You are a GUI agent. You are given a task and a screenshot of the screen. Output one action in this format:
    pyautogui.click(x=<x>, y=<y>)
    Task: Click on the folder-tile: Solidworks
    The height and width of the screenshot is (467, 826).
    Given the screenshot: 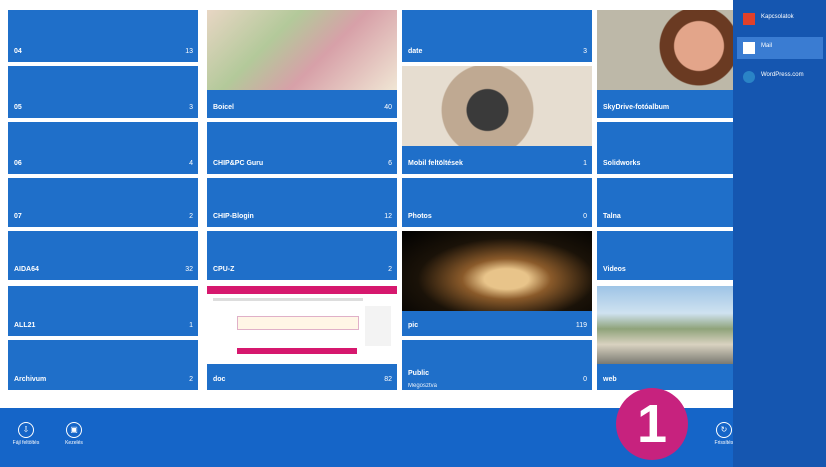 What is the action you would take?
    pyautogui.click(x=665, y=148)
    